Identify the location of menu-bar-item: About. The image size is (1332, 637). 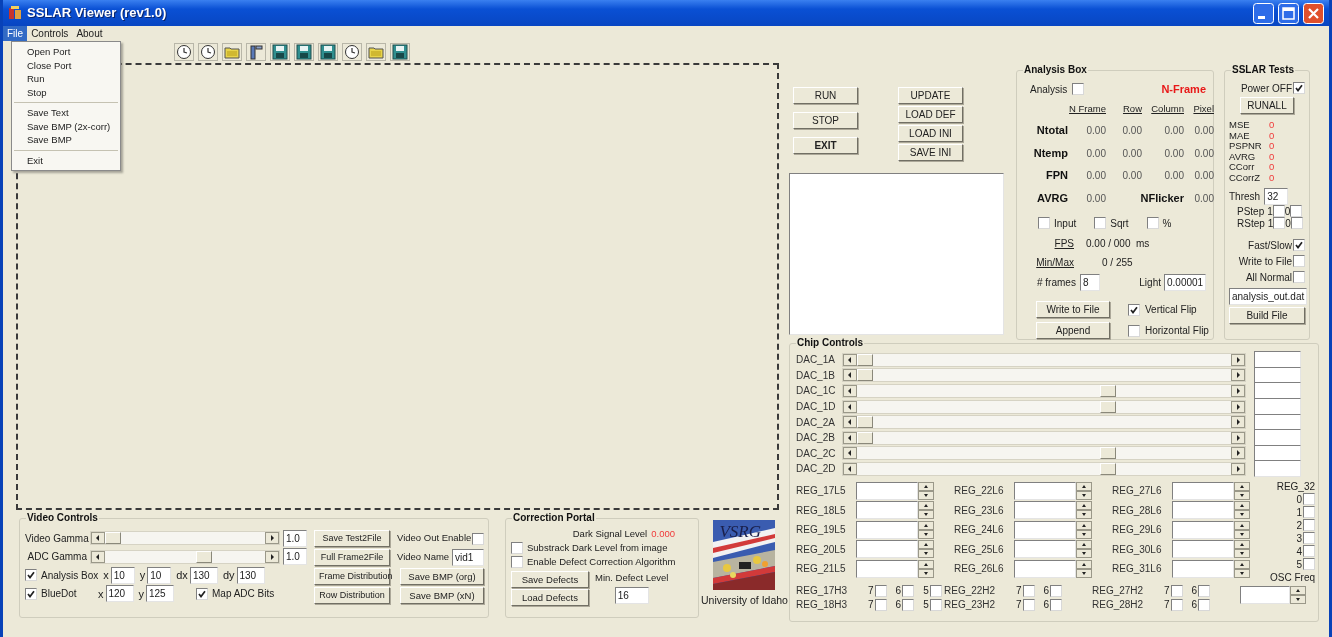
(89, 33).